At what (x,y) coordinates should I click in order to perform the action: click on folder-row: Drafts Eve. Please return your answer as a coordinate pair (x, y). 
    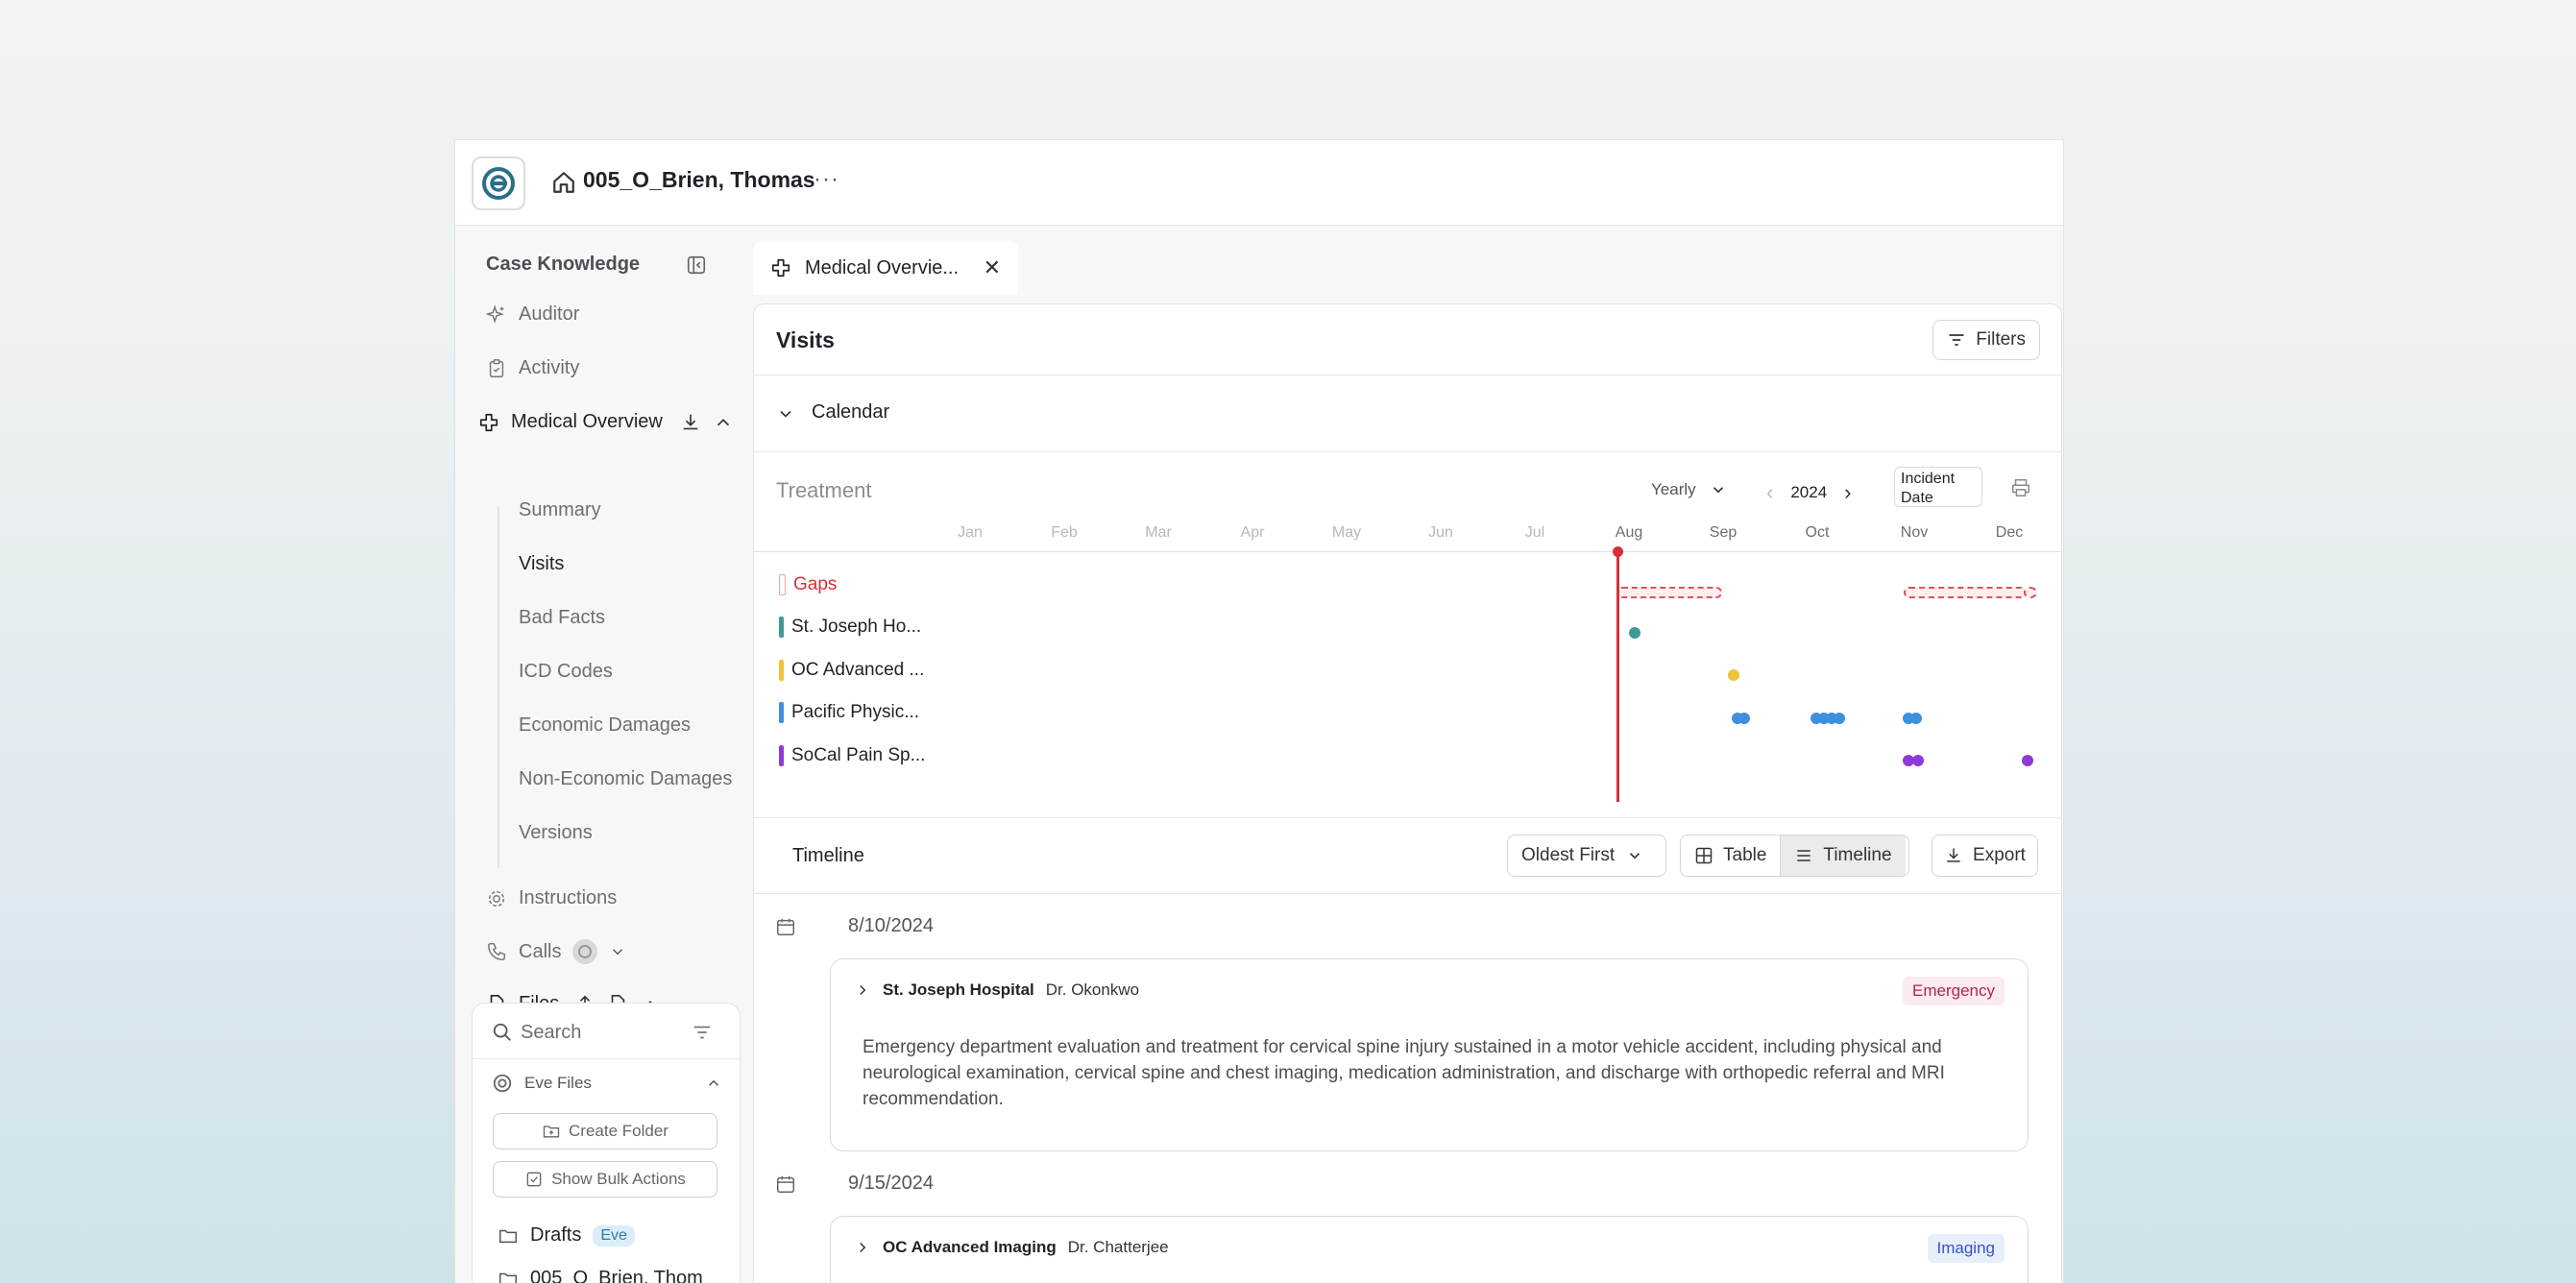
    Looking at the image, I should click on (566, 1235).